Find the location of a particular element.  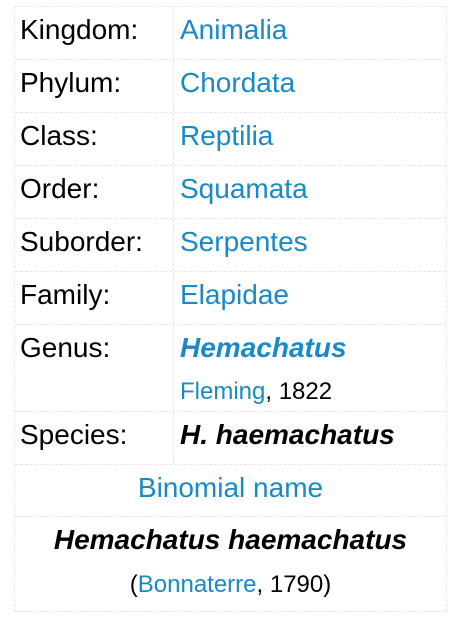

order-row: Order: Squamata is located at coordinates (230, 191).